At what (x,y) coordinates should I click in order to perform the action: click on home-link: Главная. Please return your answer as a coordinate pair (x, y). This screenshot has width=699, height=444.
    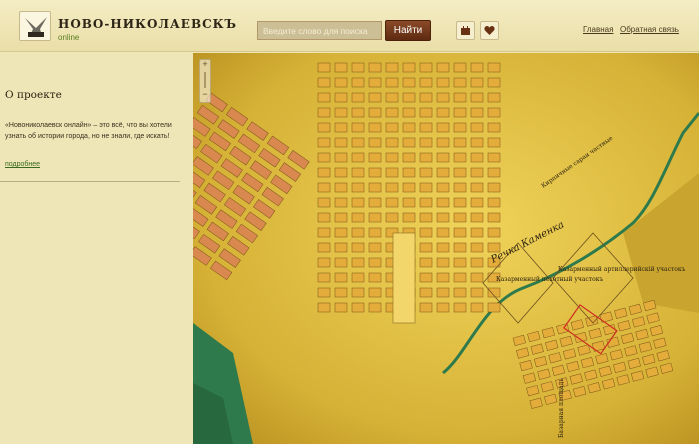
    Looking at the image, I should click on (598, 29).